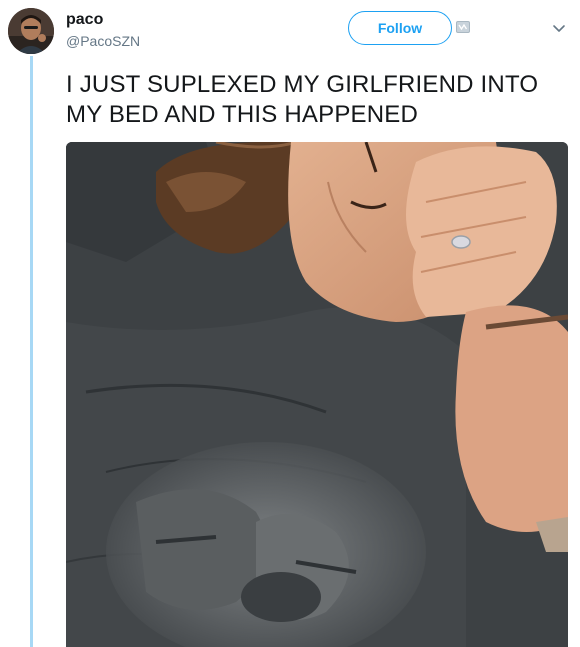 This screenshot has height=647, width=580. I want to click on add-user-icon, so click(463, 27).